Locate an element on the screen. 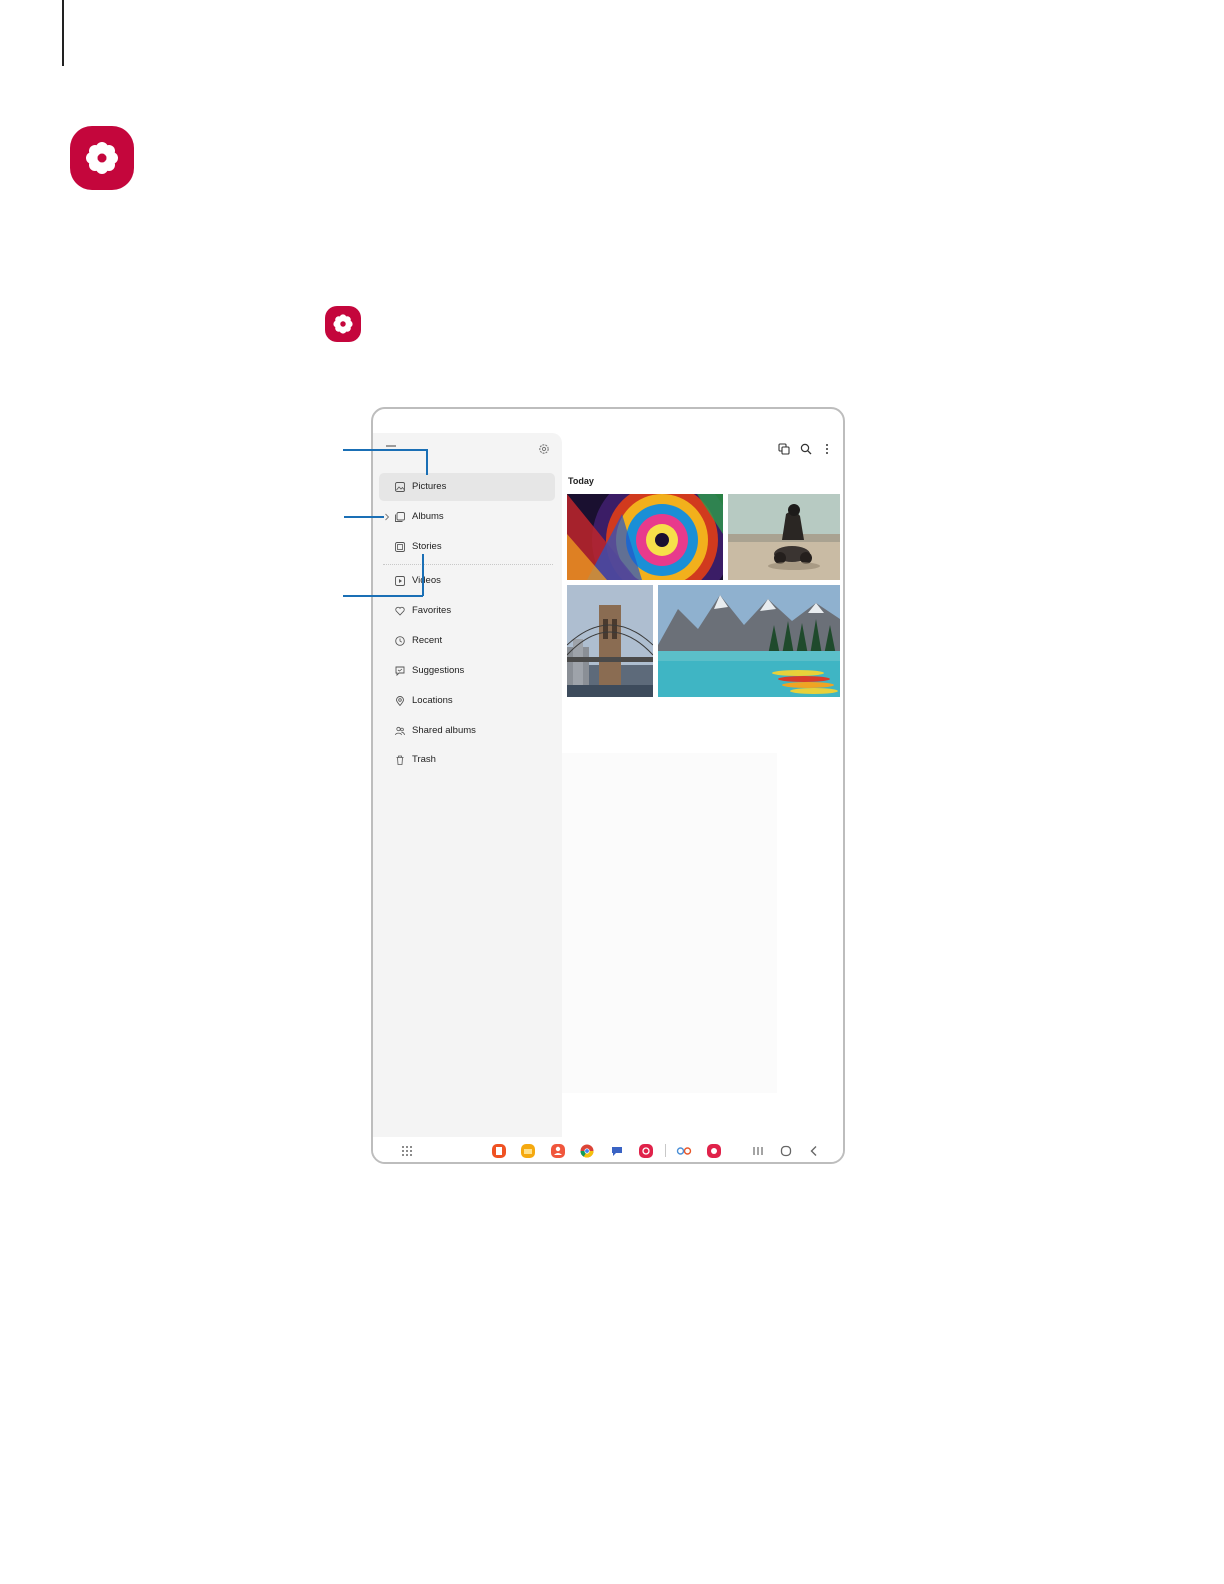 The width and height of the screenshot is (1224, 1584). sidebar-item-trash: Trash is located at coordinates (467, 760).